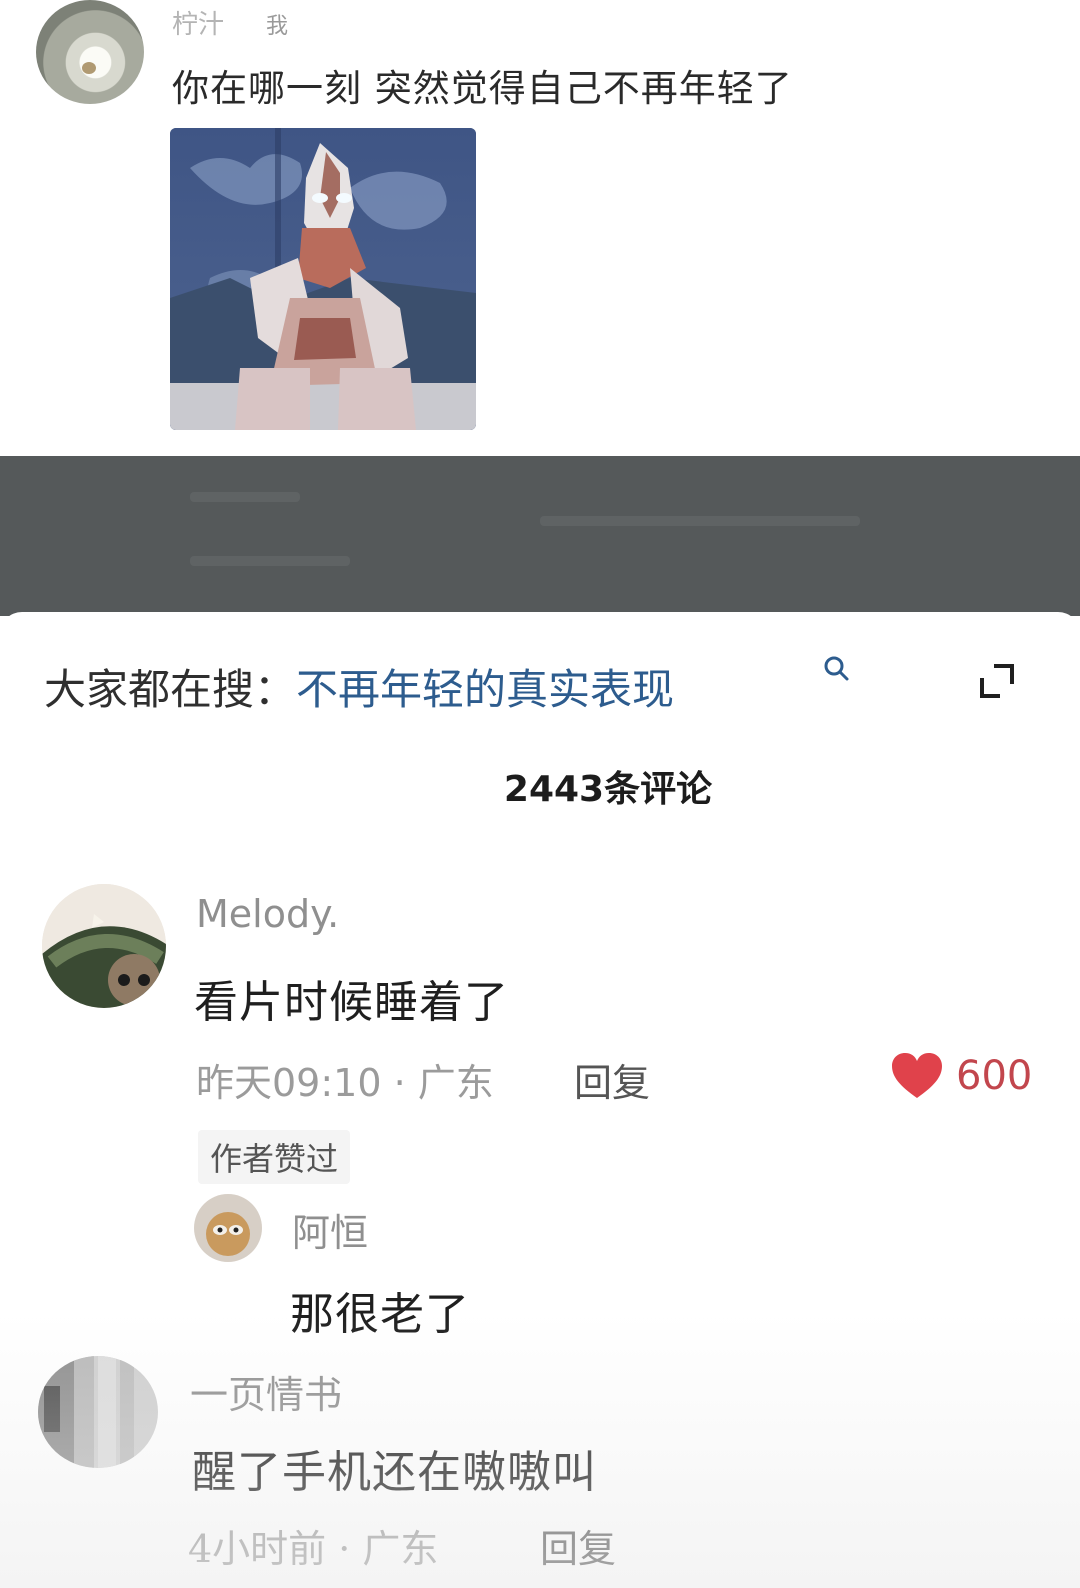  What do you see at coordinates (90, 52) in the screenshot?
I see `post-author-avatar` at bounding box center [90, 52].